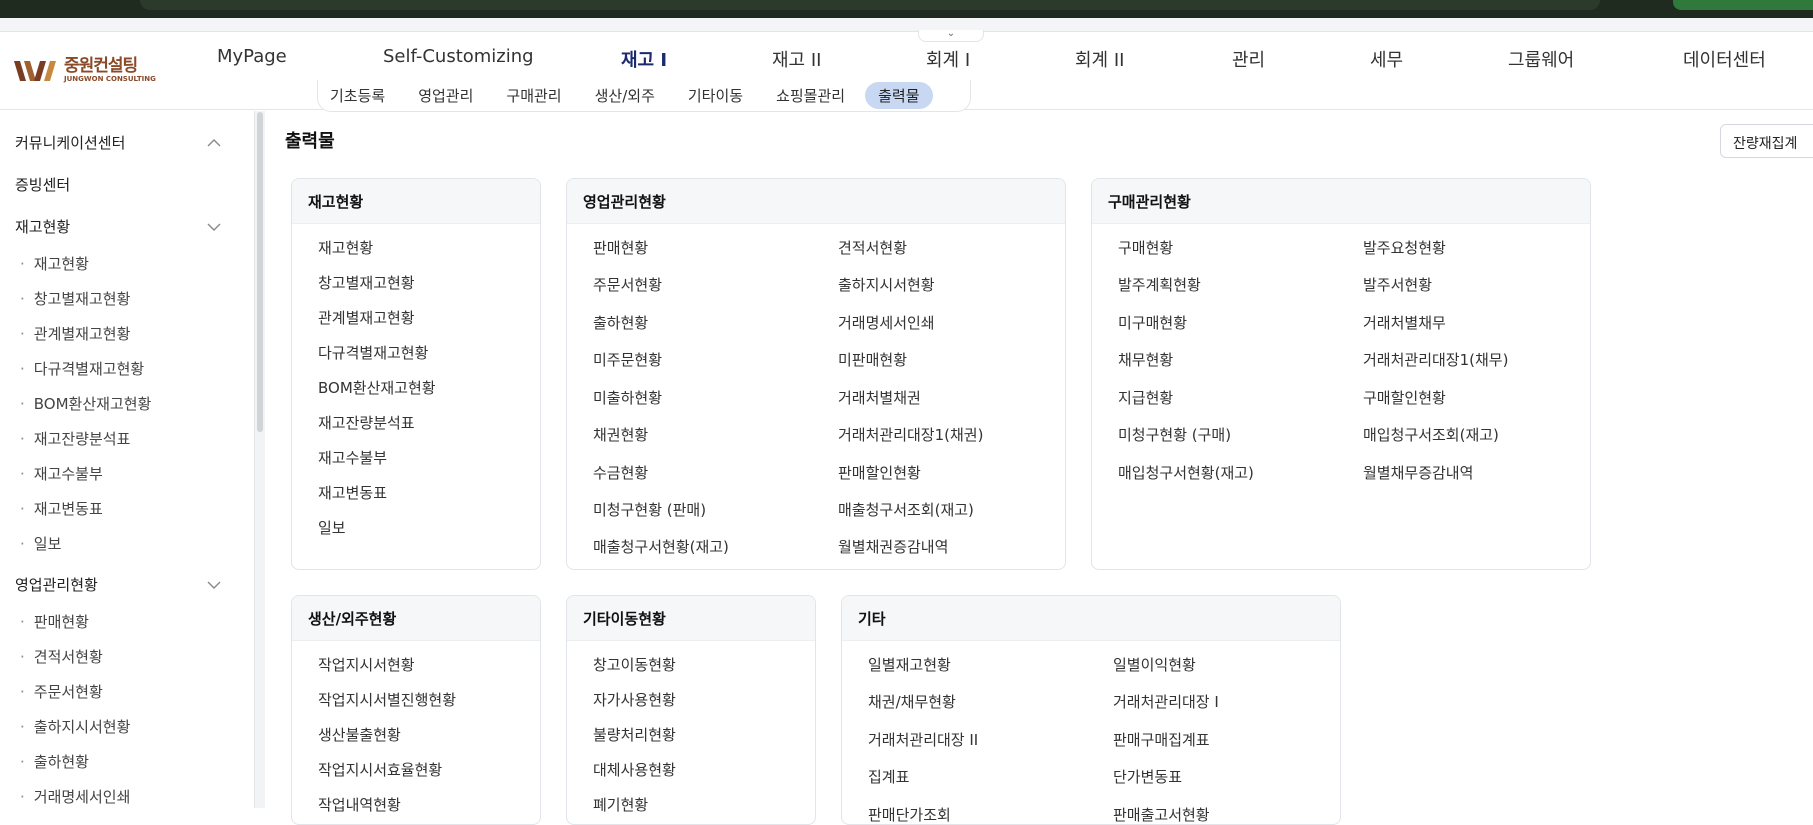 This screenshot has width=1813, height=825. I want to click on report-link: 발주계획현황, so click(1159, 284).